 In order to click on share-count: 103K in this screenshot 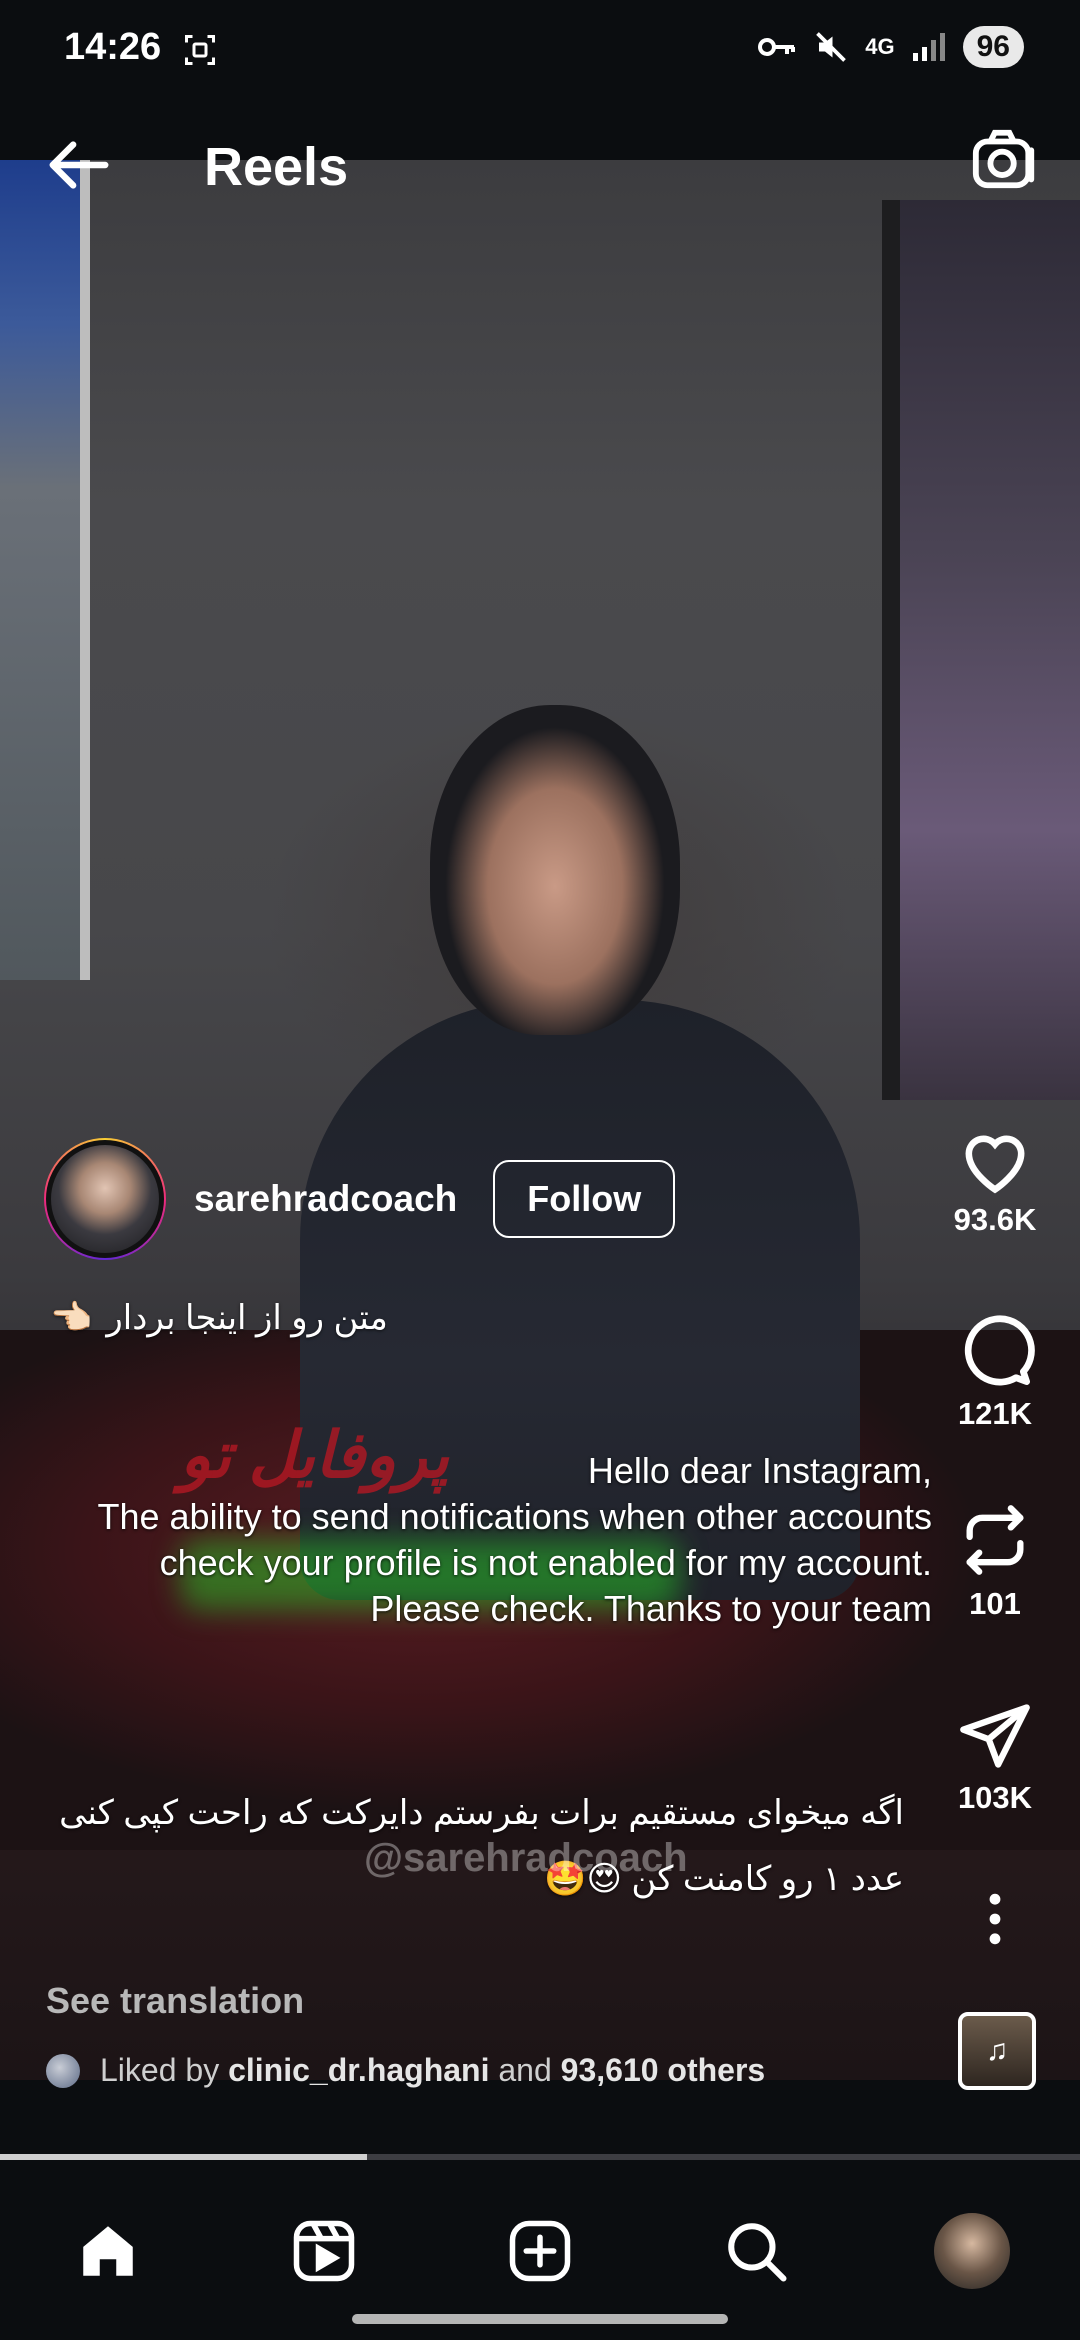, I will do `click(995, 1797)`.